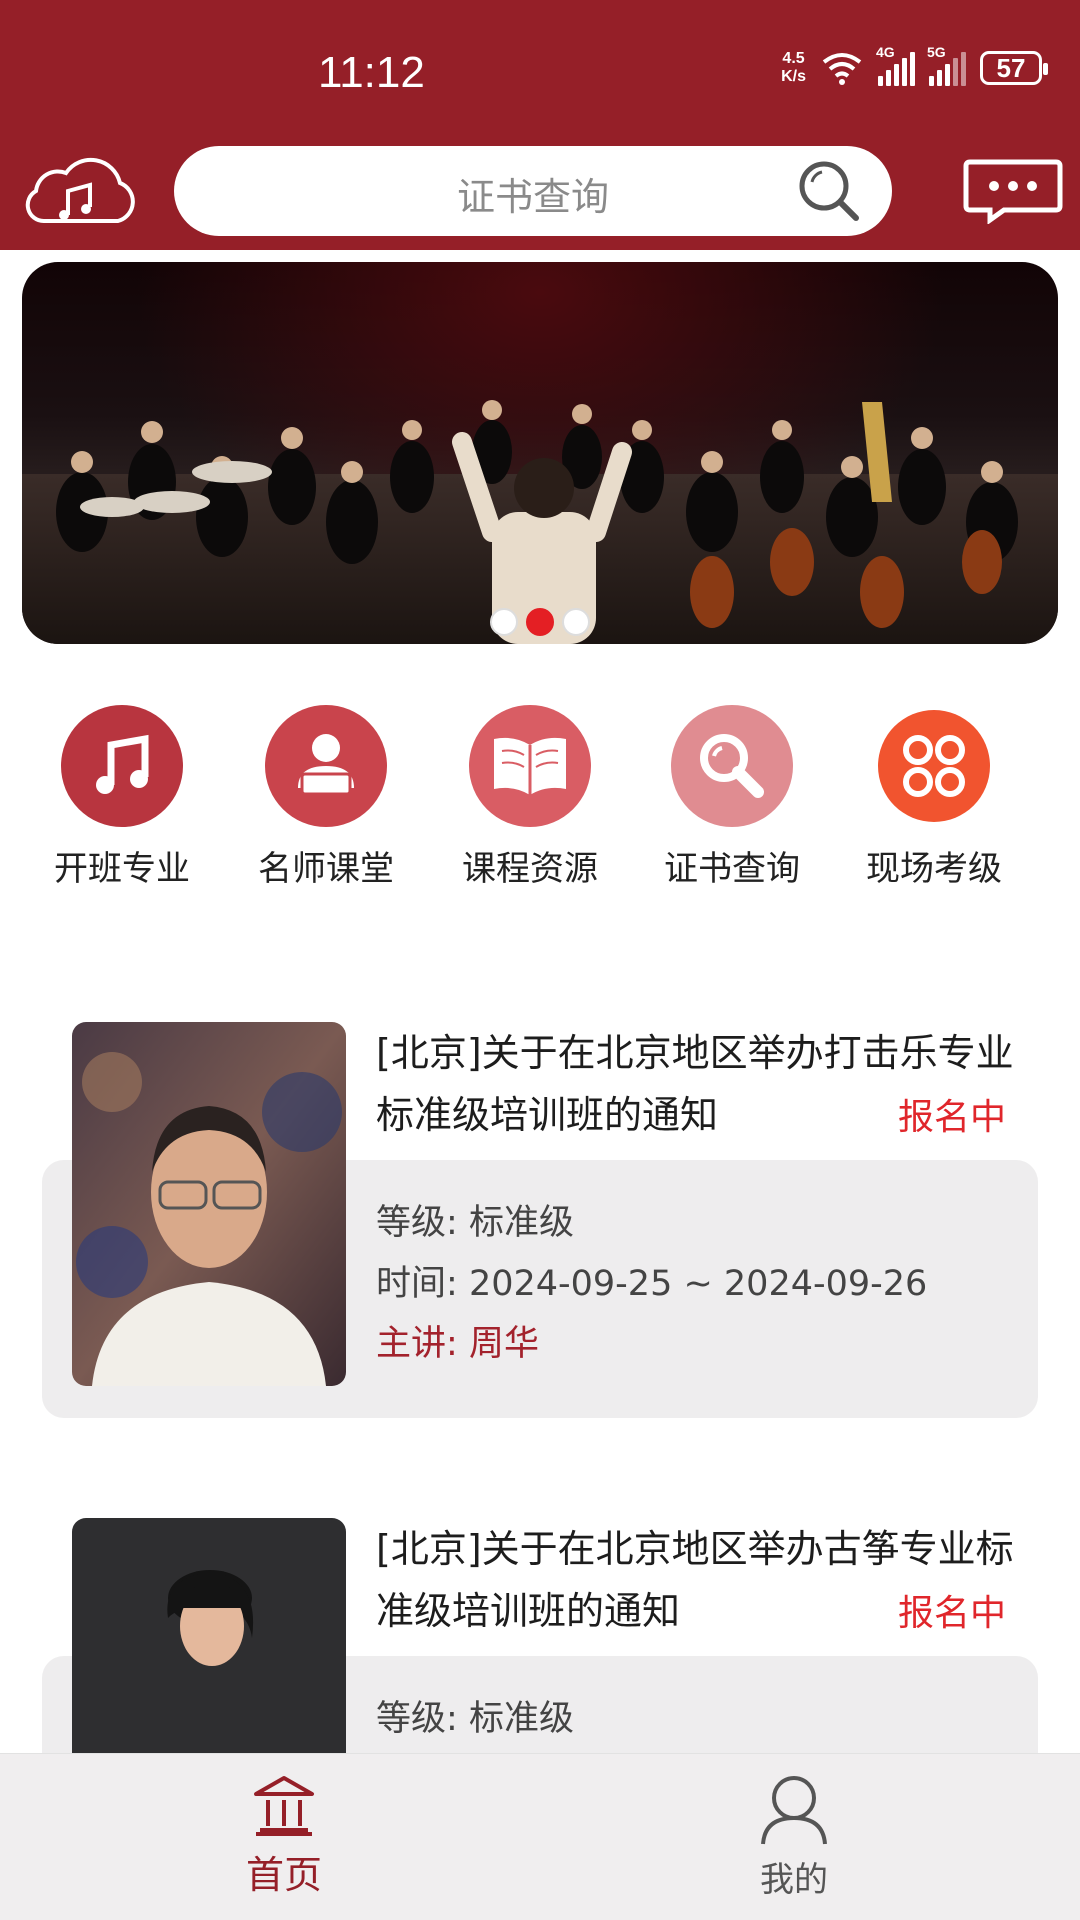 This screenshot has height=1920, width=1080. I want to click on battery-icon: 57, so click(1014, 68).